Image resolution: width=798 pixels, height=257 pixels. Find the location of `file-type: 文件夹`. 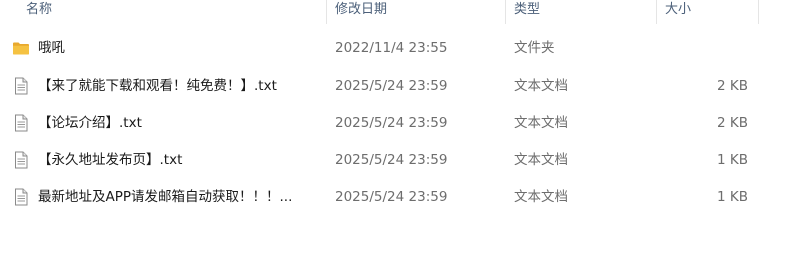

file-type: 文件夹 is located at coordinates (534, 48).